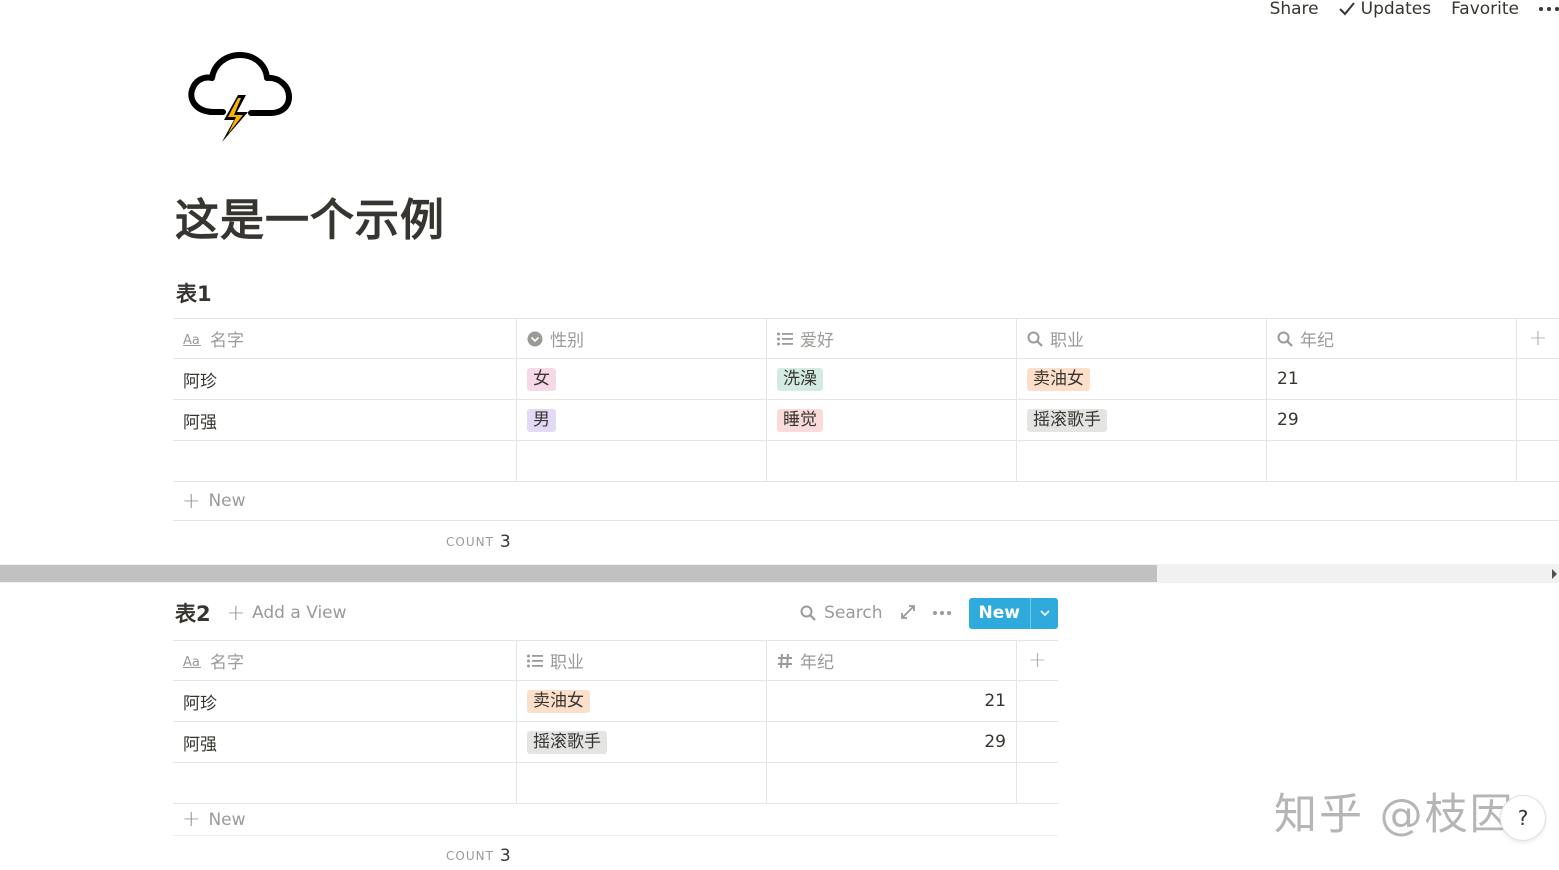  I want to click on horizontal-scrollbar, so click(779, 573).